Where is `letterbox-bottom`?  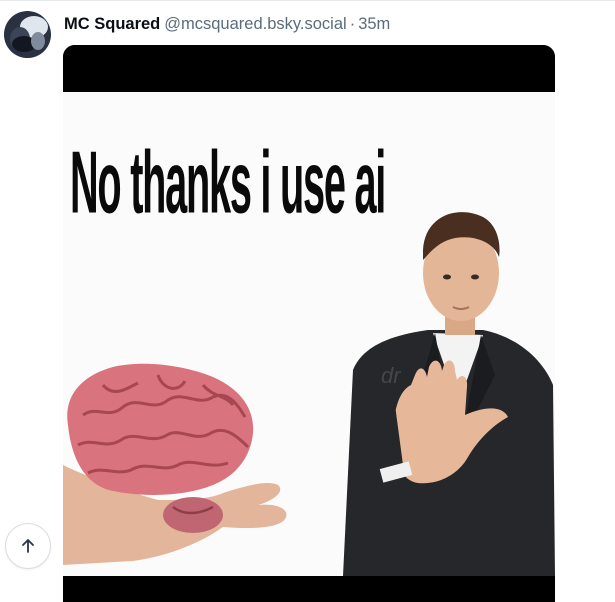
letterbox-bottom is located at coordinates (309, 589).